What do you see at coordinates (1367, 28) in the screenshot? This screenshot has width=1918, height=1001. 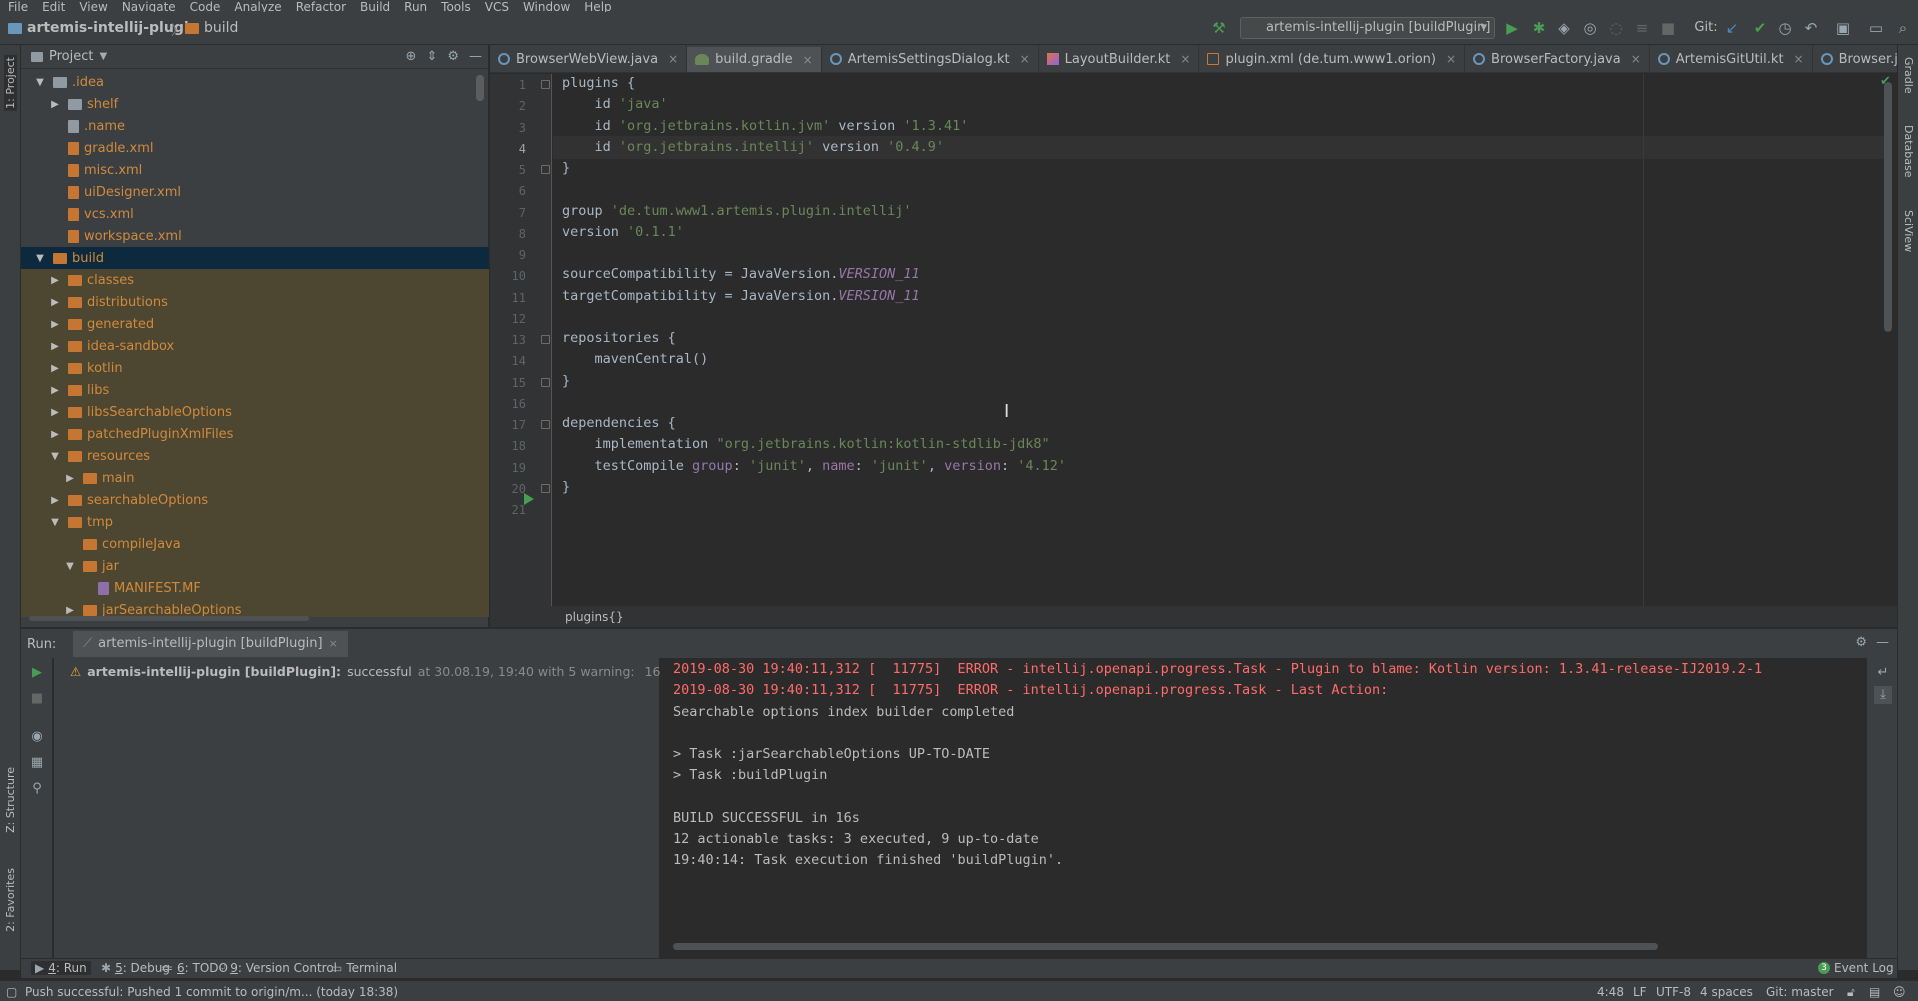 I see `run-configuration-select: artemis-intellij-plugin [buildPlugin]` at bounding box center [1367, 28].